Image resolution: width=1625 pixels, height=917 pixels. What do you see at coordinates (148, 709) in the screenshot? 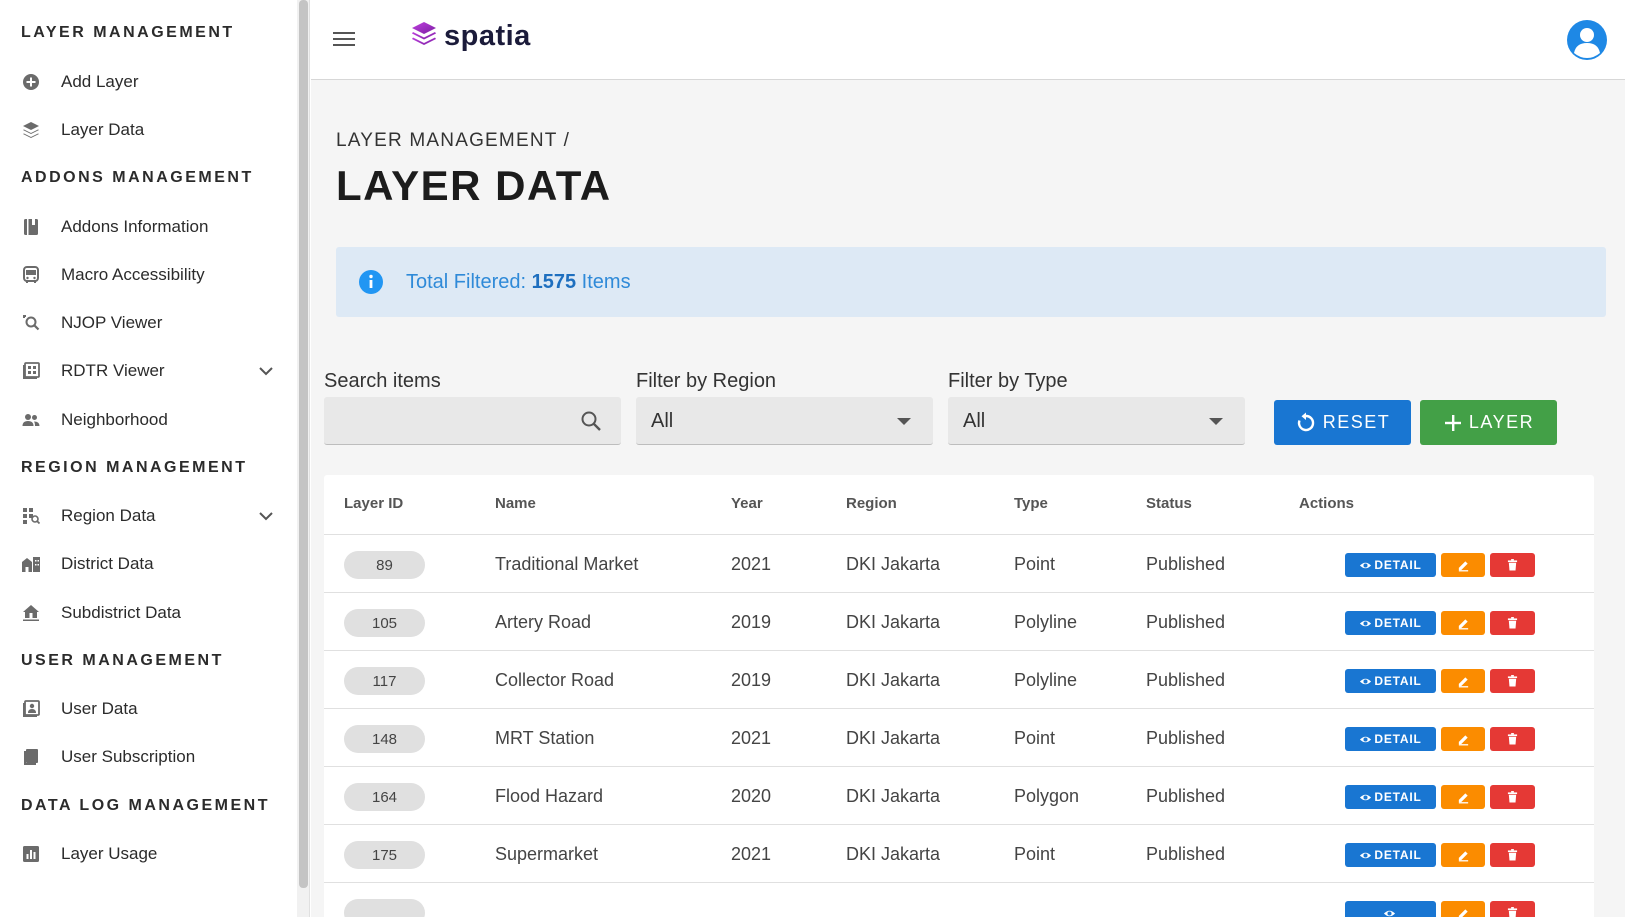
I see `sidebar-item-user-data: User Data` at bounding box center [148, 709].